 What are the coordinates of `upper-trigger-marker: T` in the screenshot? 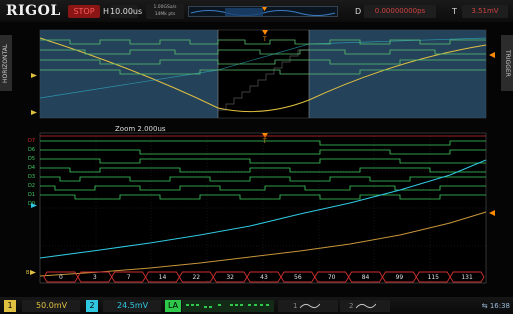 It's located at (264, 39).